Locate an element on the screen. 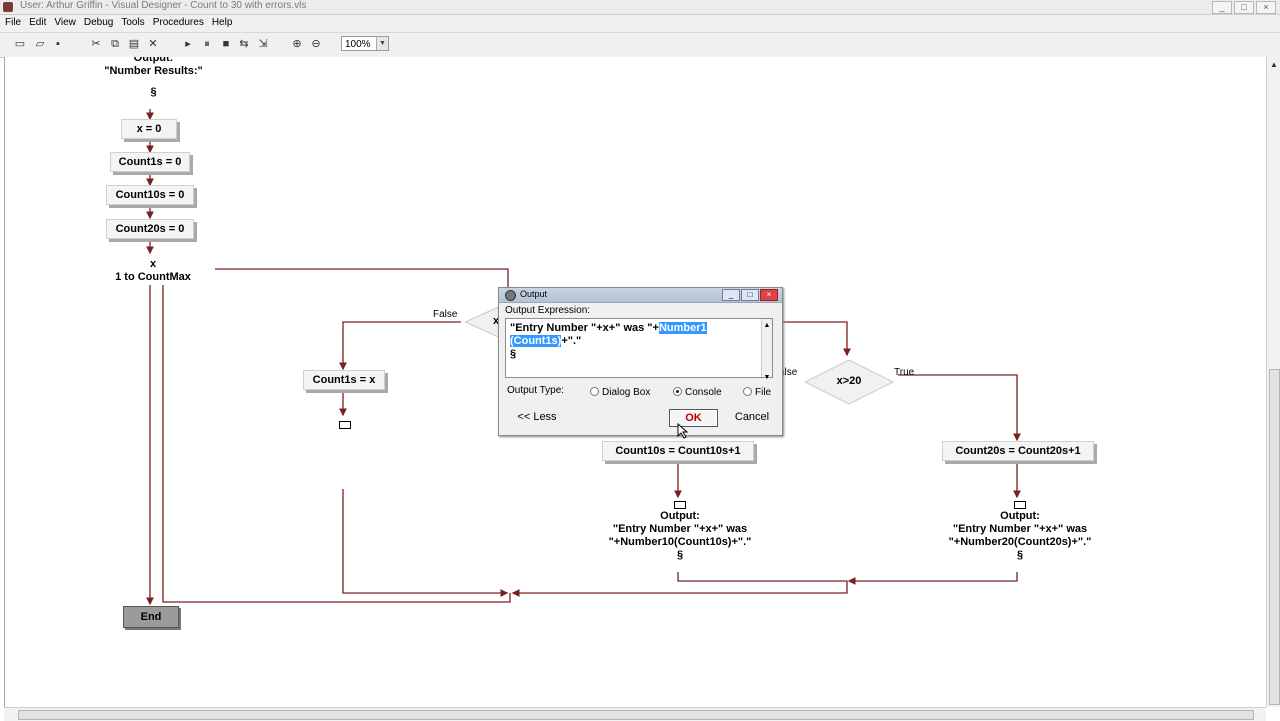 This screenshot has width=1280, height=721. option-dialog-box: Dialog Box is located at coordinates (620, 392).